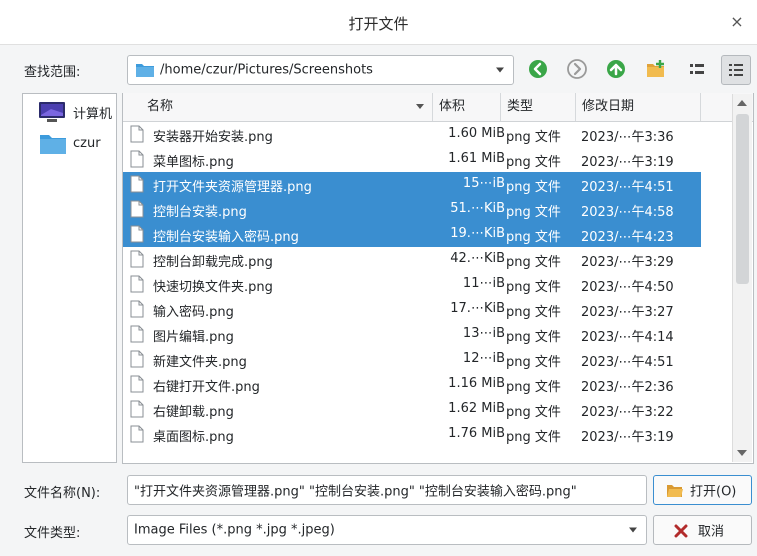  Describe the element at coordinates (213, 287) in the screenshot. I see `file-name: 快速切换文件夹.png` at that location.